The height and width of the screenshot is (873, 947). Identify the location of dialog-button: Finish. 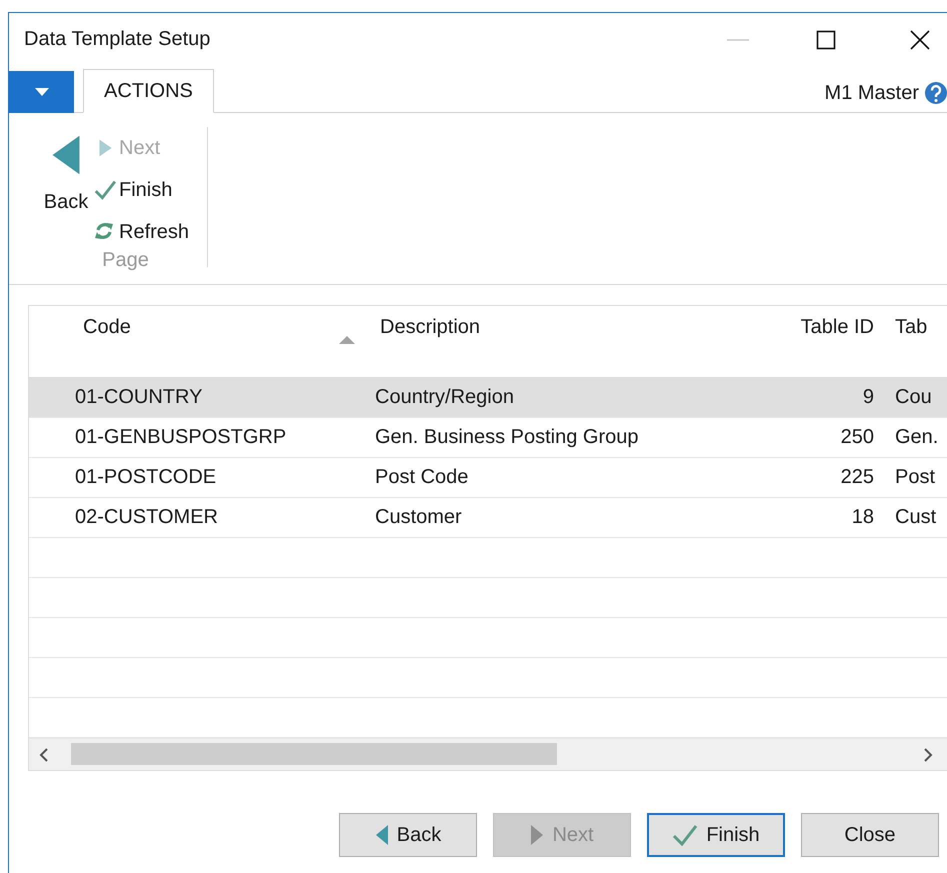
(716, 835).